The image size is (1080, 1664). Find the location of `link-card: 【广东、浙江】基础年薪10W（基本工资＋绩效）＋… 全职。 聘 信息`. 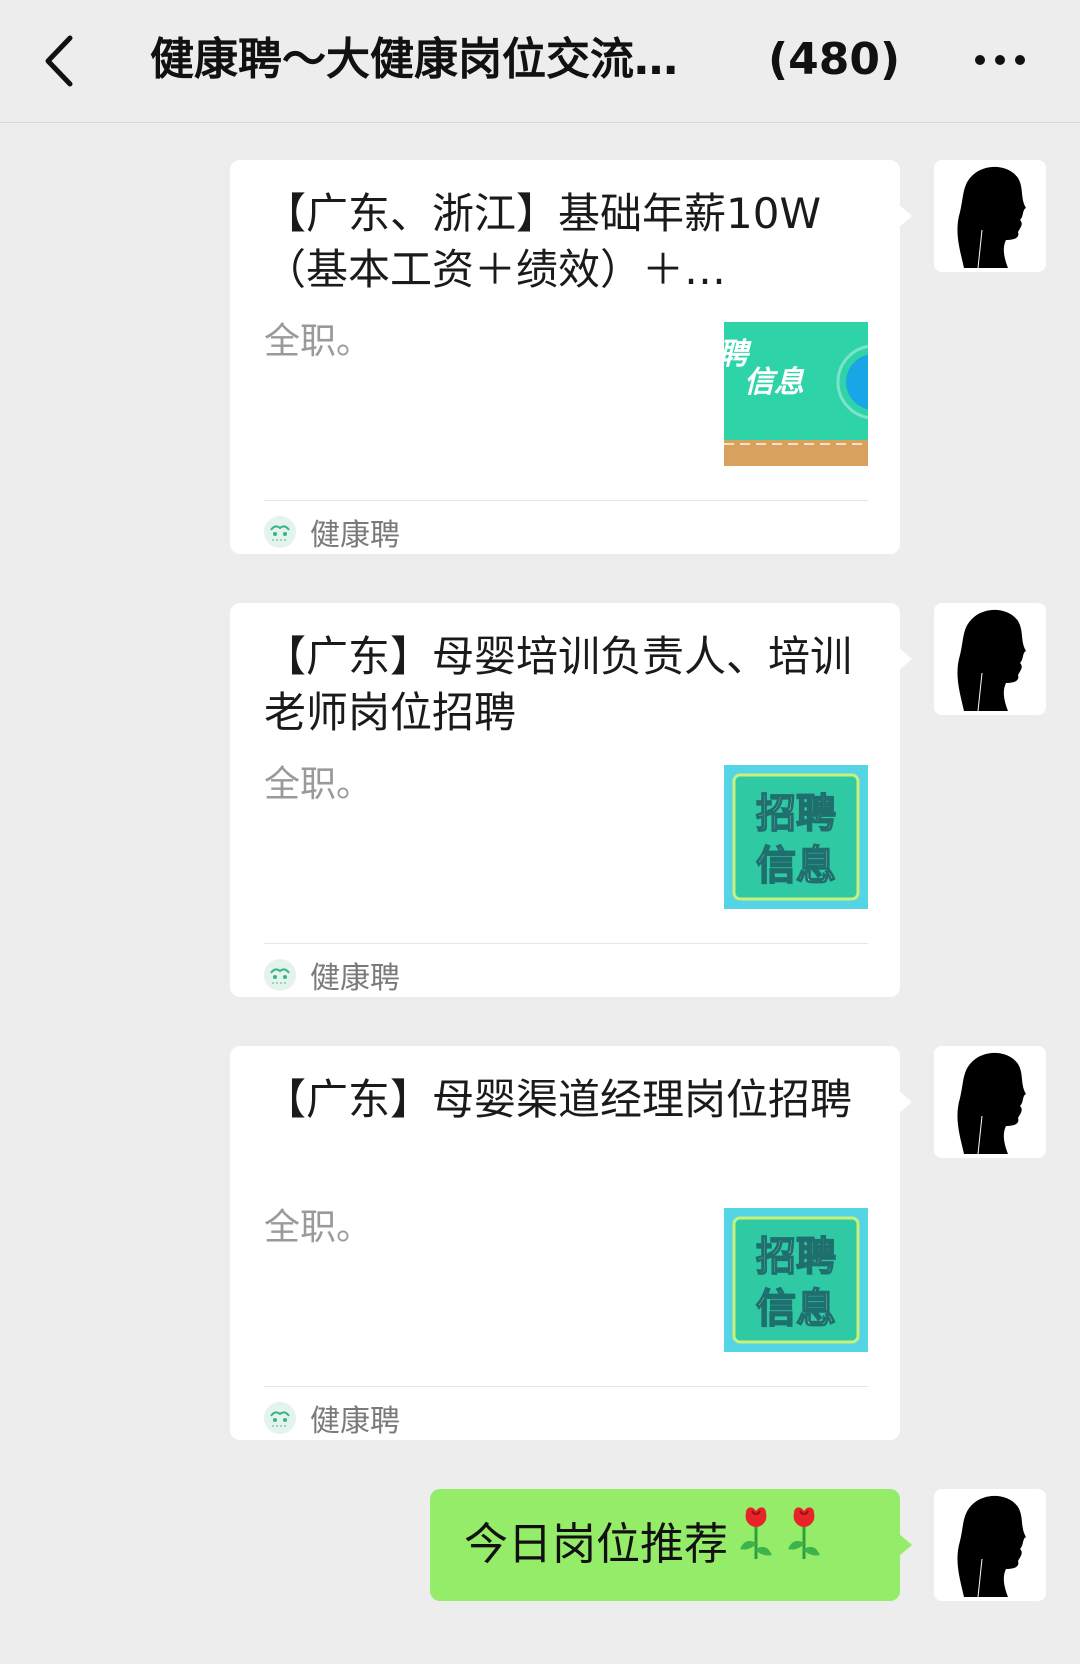

link-card: 【广东、浙江】基础年薪10W（基本工资＋绩效）＋… 全职。 聘 信息 is located at coordinates (565, 357).